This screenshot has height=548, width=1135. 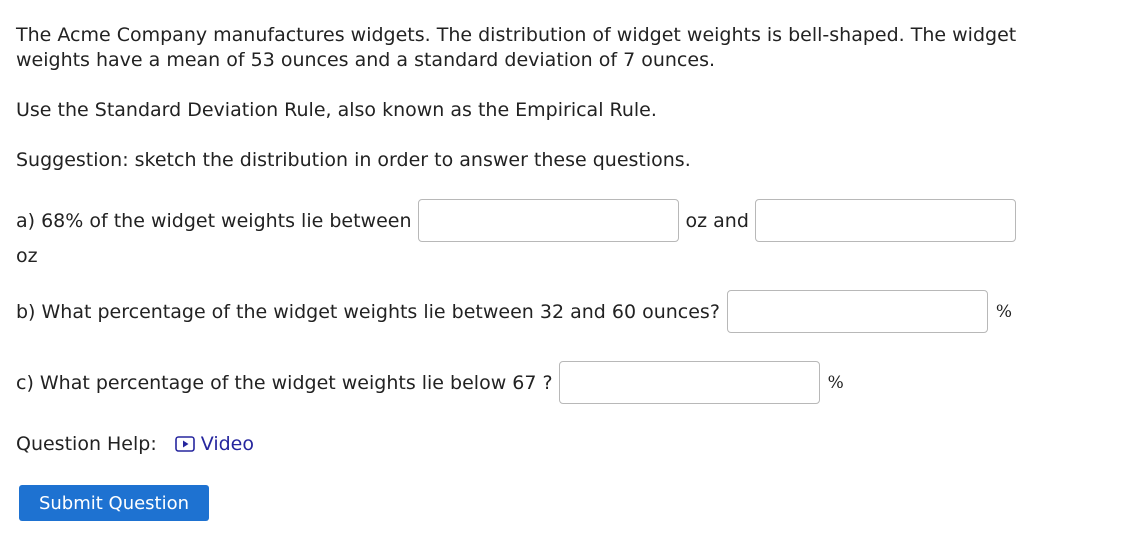 What do you see at coordinates (214, 220) in the screenshot?
I see `part-a-prefix: a) 68% of the widget weights lie between` at bounding box center [214, 220].